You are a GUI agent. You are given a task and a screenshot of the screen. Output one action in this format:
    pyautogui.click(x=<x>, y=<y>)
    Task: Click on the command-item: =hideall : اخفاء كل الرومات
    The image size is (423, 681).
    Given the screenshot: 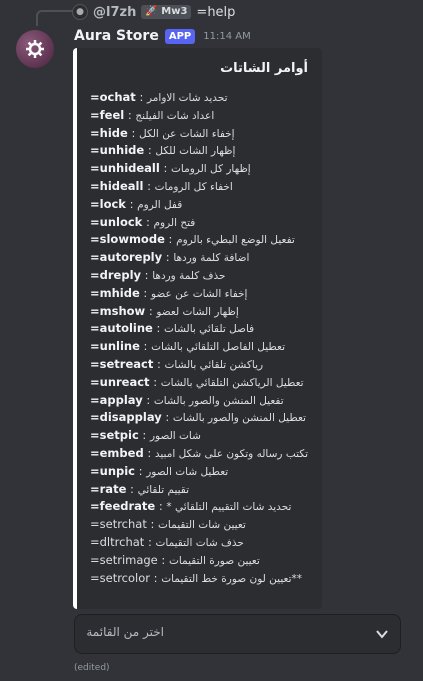 What is the action you would take?
    pyautogui.click(x=202, y=187)
    